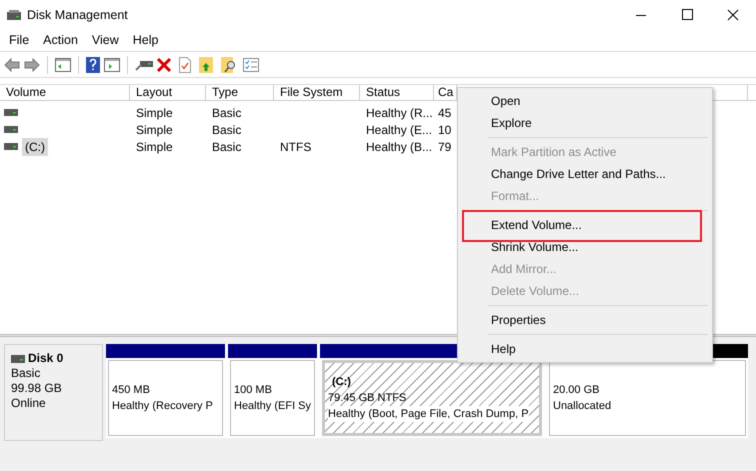  What do you see at coordinates (445, 130) in the screenshot?
I see `table-cell-text: 10` at bounding box center [445, 130].